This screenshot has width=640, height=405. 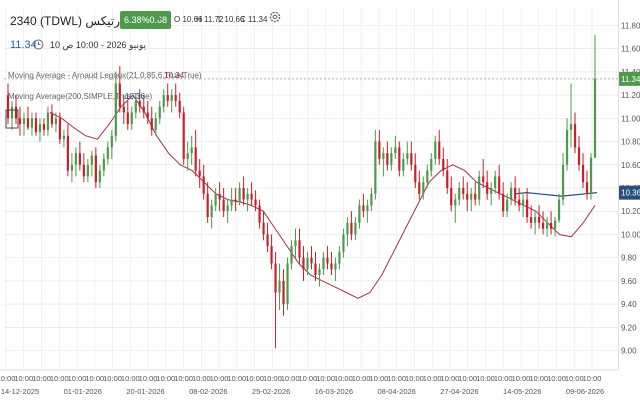 What do you see at coordinates (630, 142) in the screenshot?
I see `price-tick-label: 10.80` at bounding box center [630, 142].